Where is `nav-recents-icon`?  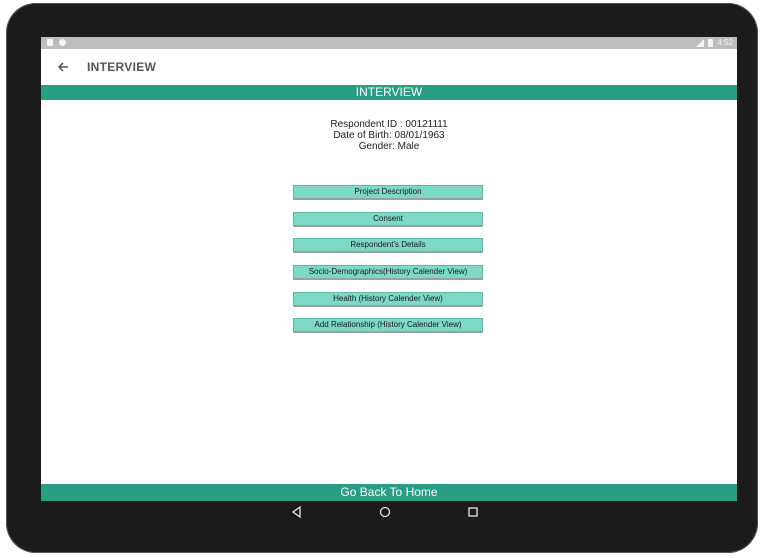
nav-recents-icon is located at coordinates (473, 512).